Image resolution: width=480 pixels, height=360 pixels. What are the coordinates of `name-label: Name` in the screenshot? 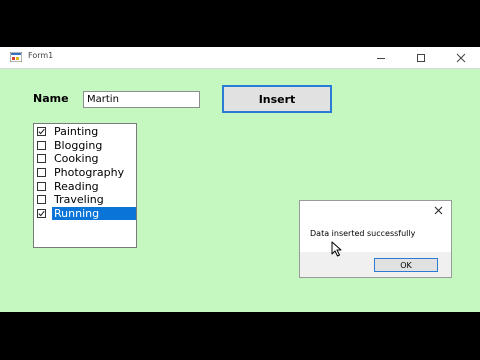 It's located at (51, 98).